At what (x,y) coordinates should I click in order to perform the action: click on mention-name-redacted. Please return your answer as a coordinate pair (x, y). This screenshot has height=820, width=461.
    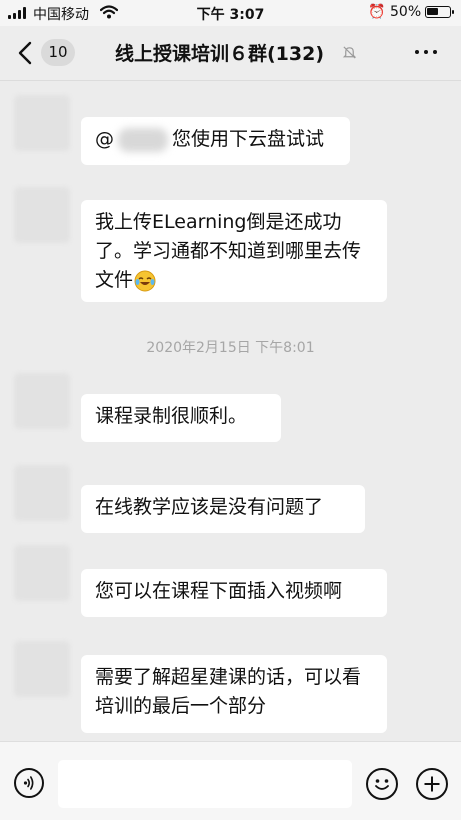
    Looking at the image, I should click on (143, 139).